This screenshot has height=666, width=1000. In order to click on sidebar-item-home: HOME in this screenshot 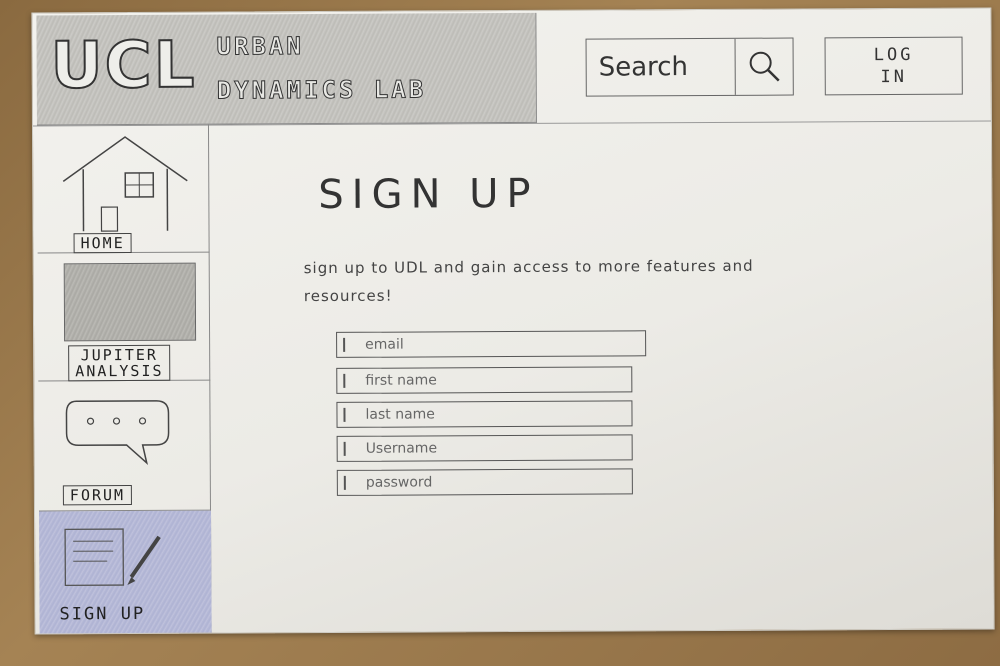, I will do `click(123, 189)`.